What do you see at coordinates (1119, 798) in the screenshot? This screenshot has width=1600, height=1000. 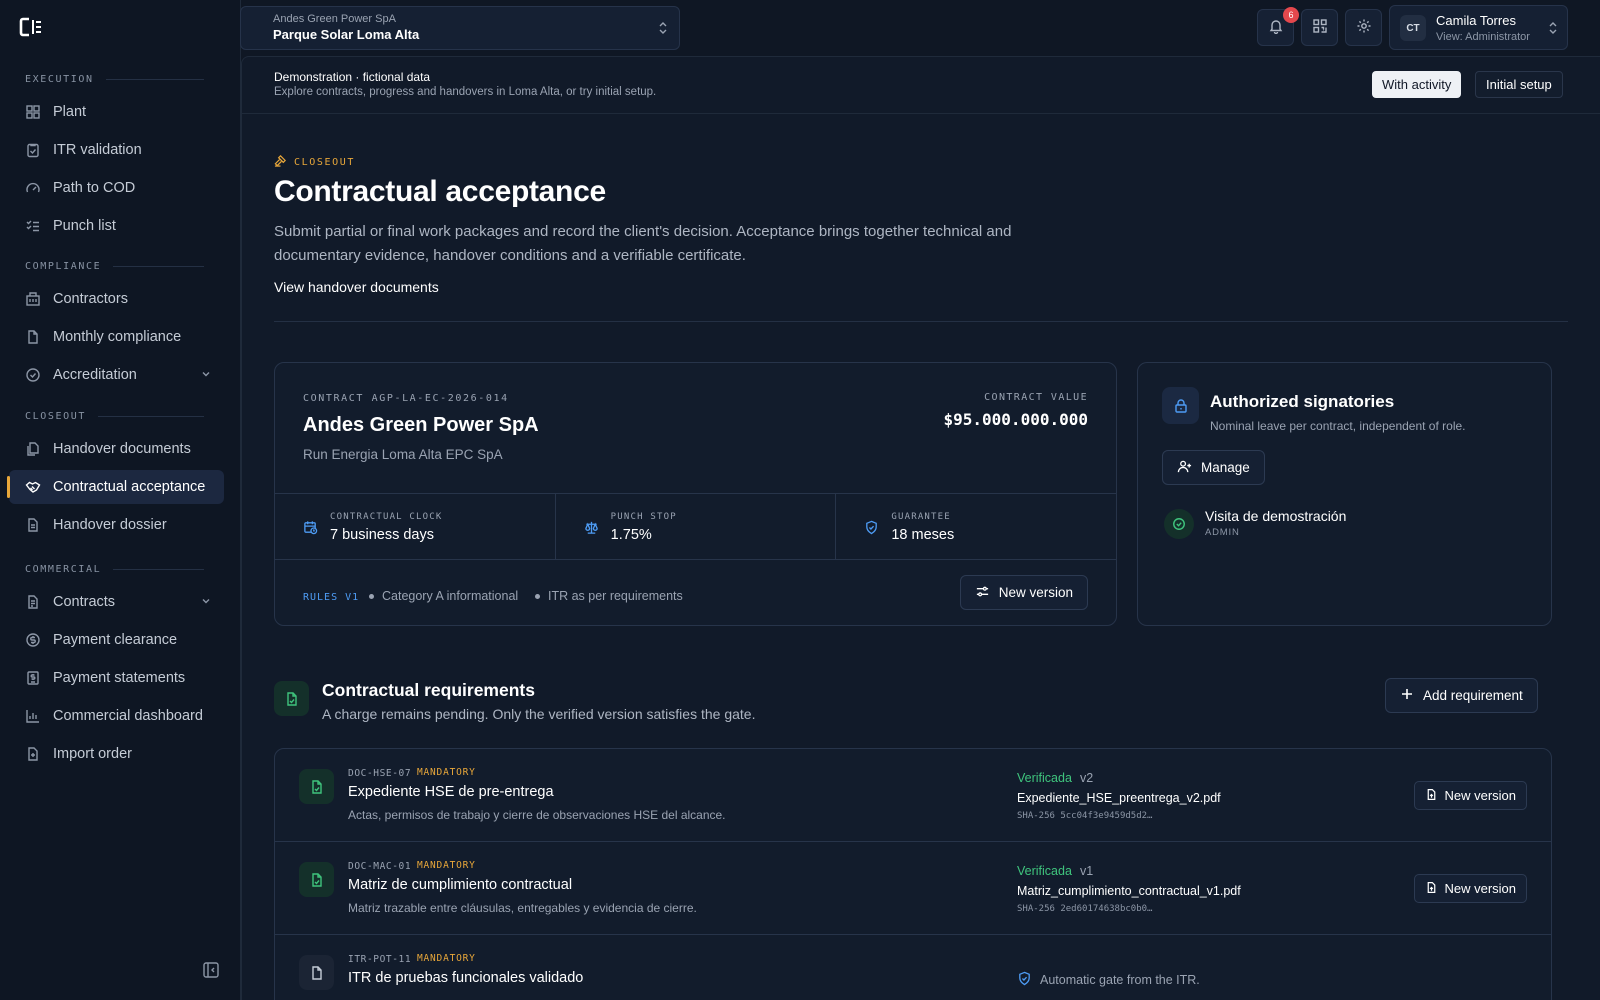 I see `requirement-file: Expediente_HSE_preentrega_v2.pdf` at bounding box center [1119, 798].